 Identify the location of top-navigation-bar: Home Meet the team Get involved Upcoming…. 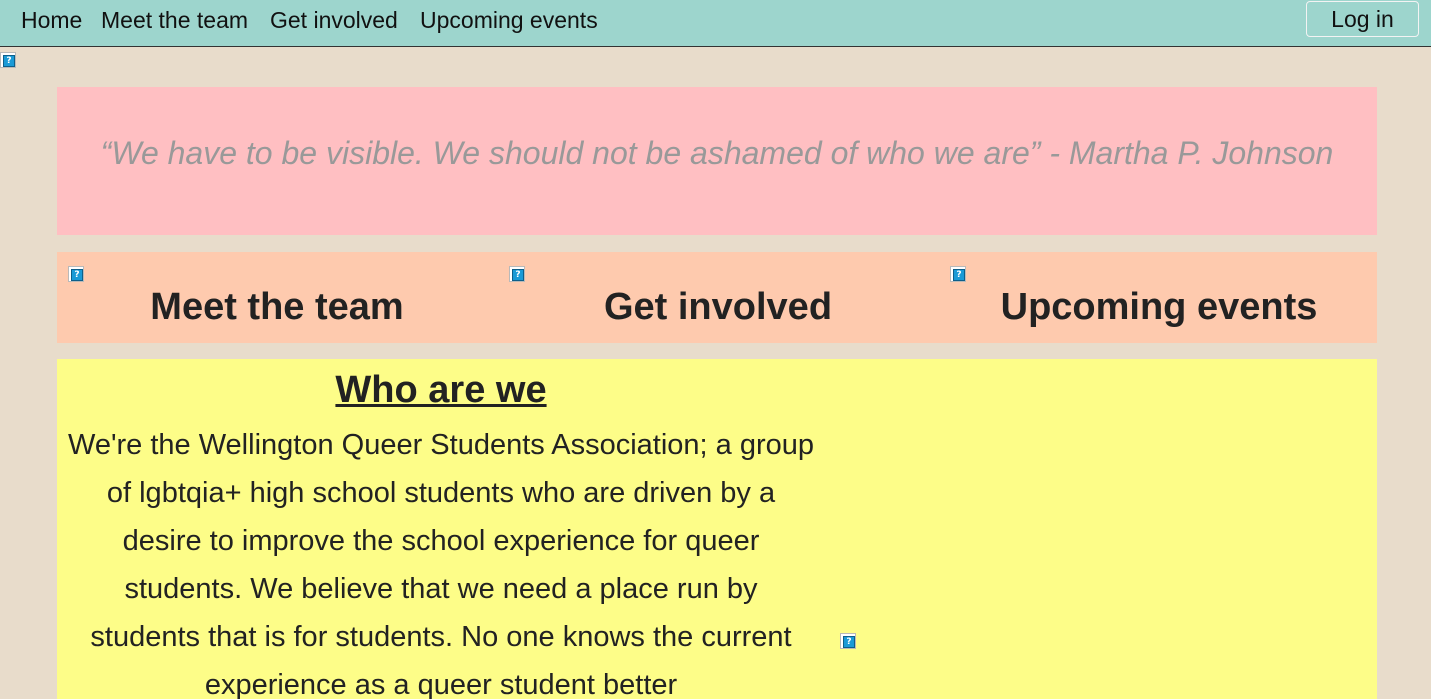
(715, 23).